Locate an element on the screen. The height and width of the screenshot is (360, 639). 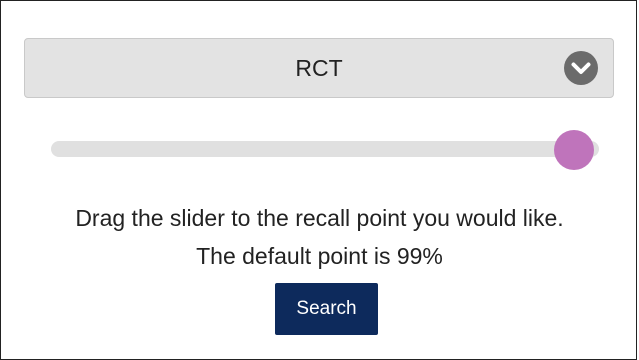
dropdown-selected-value: RCT is located at coordinates (319, 67).